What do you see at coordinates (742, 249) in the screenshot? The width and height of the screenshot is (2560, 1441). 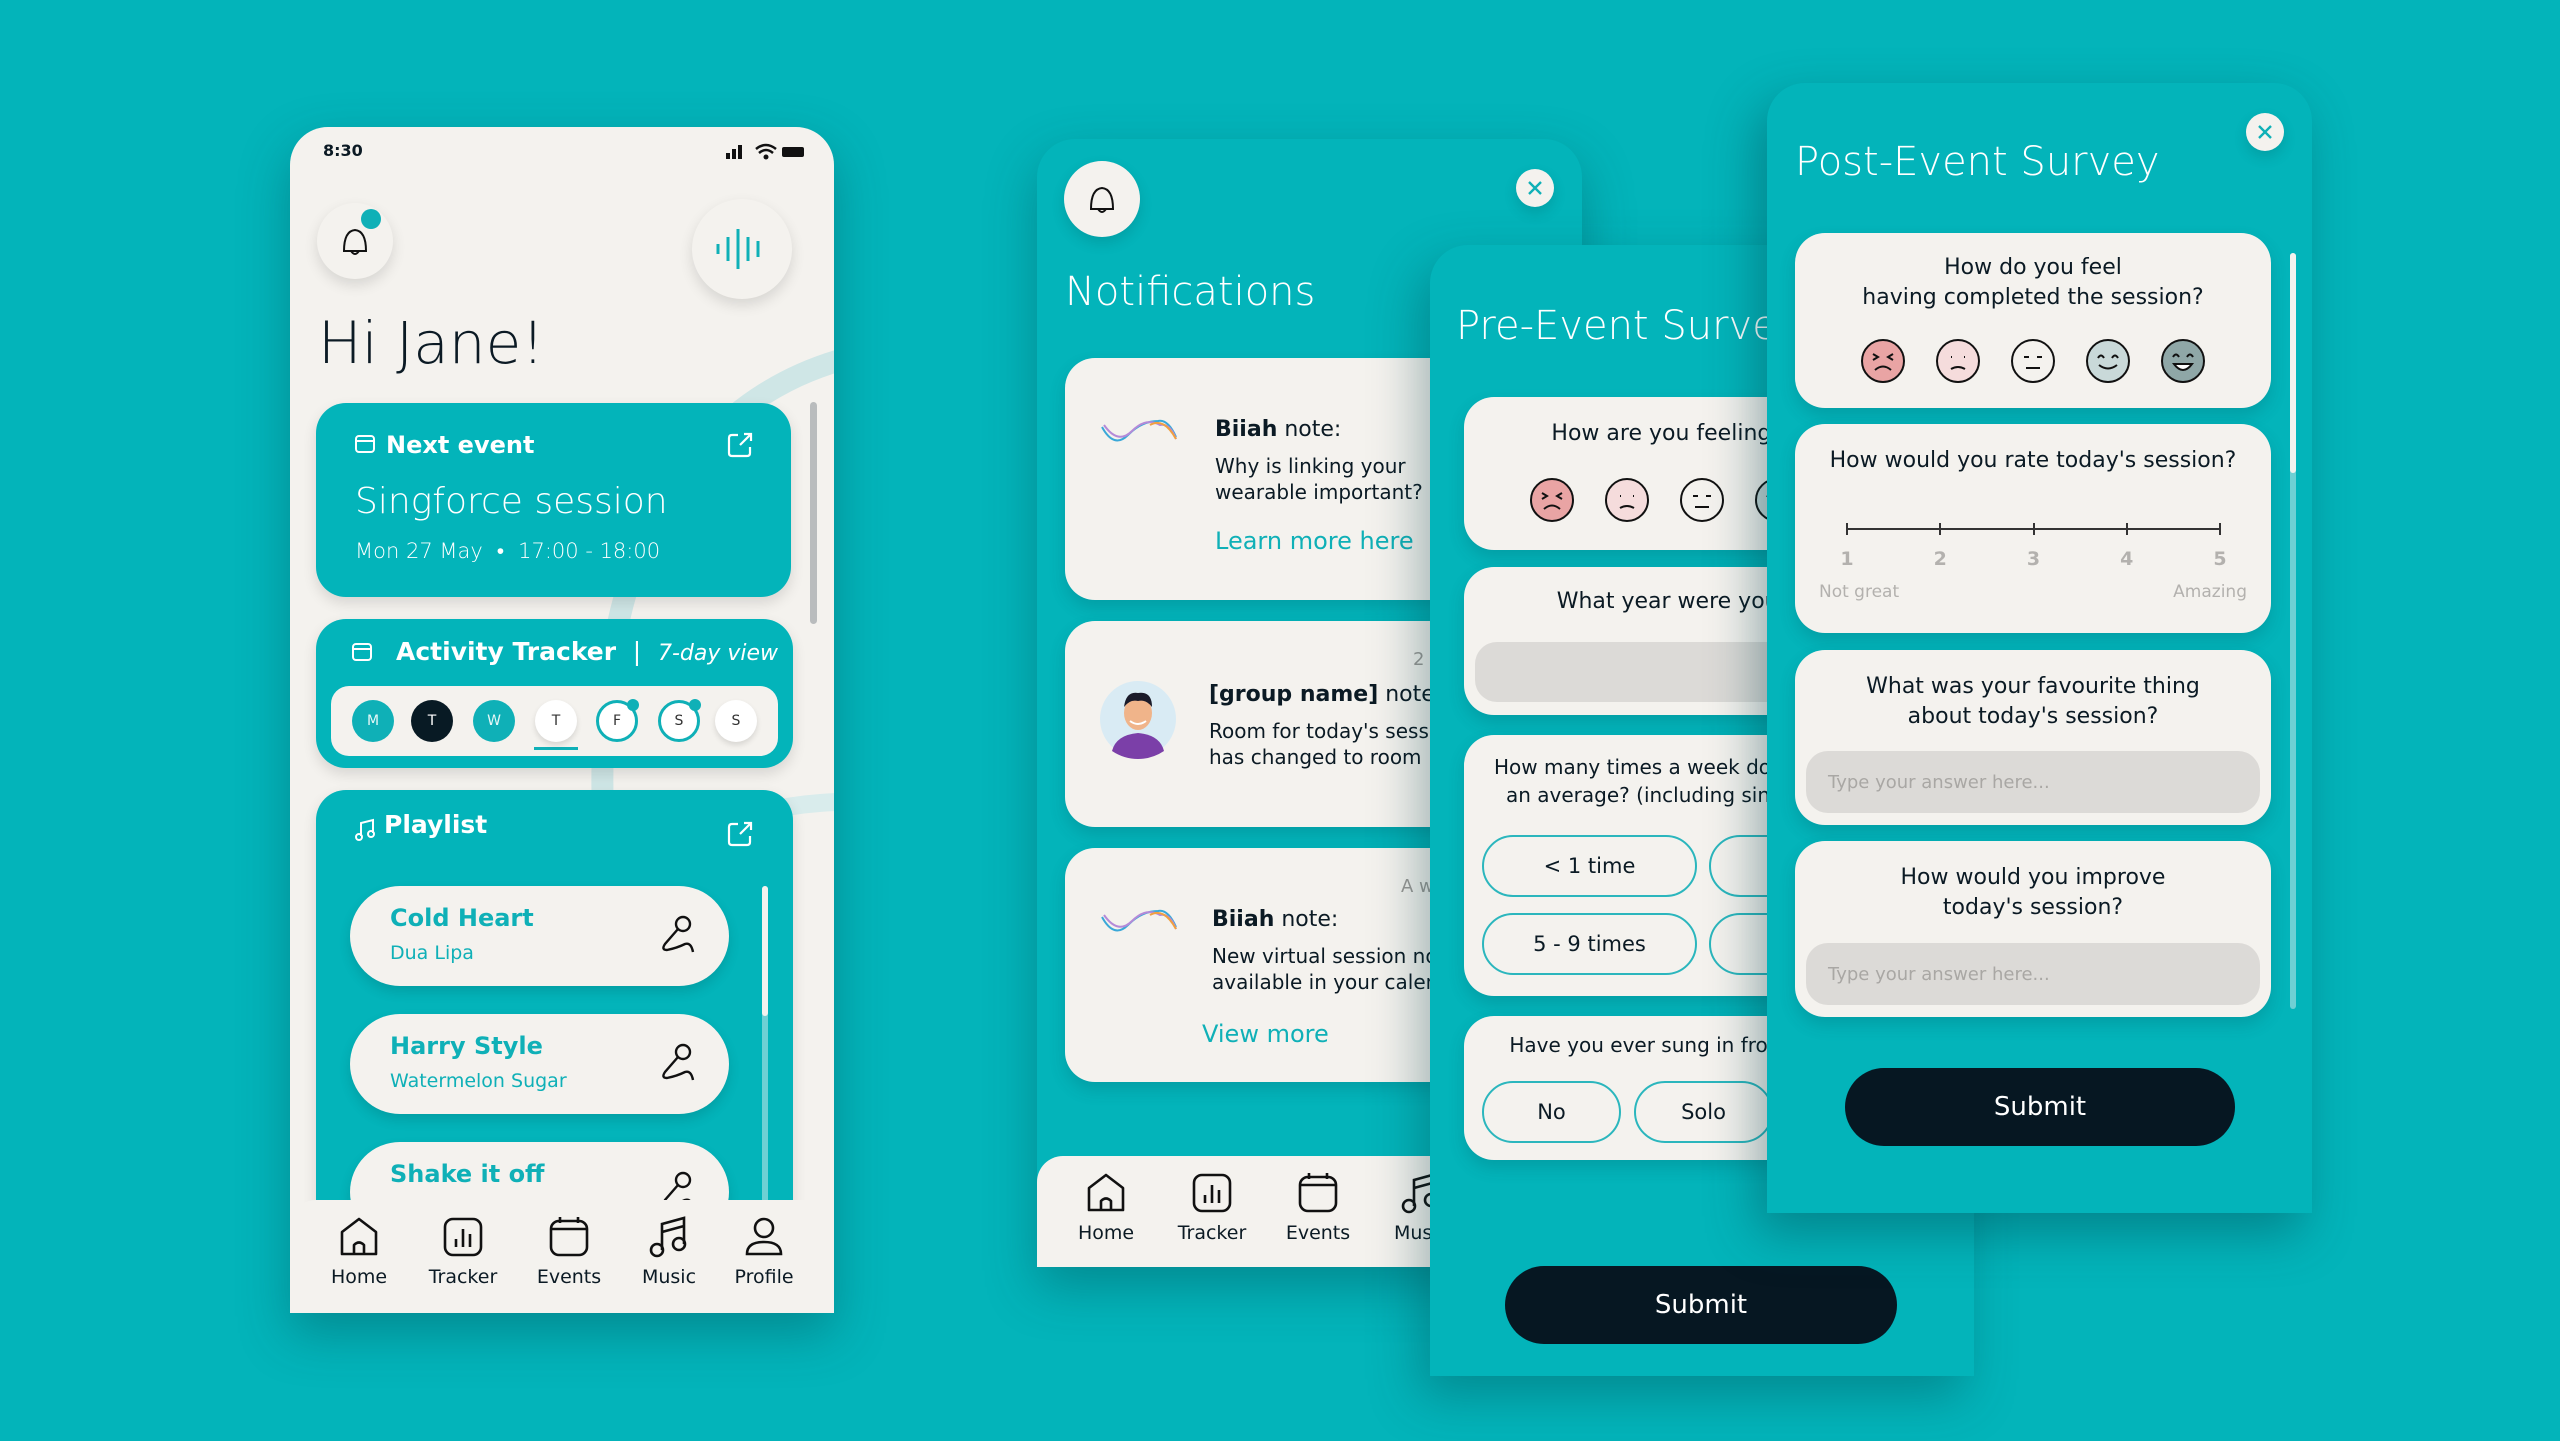 I see `voice-button` at bounding box center [742, 249].